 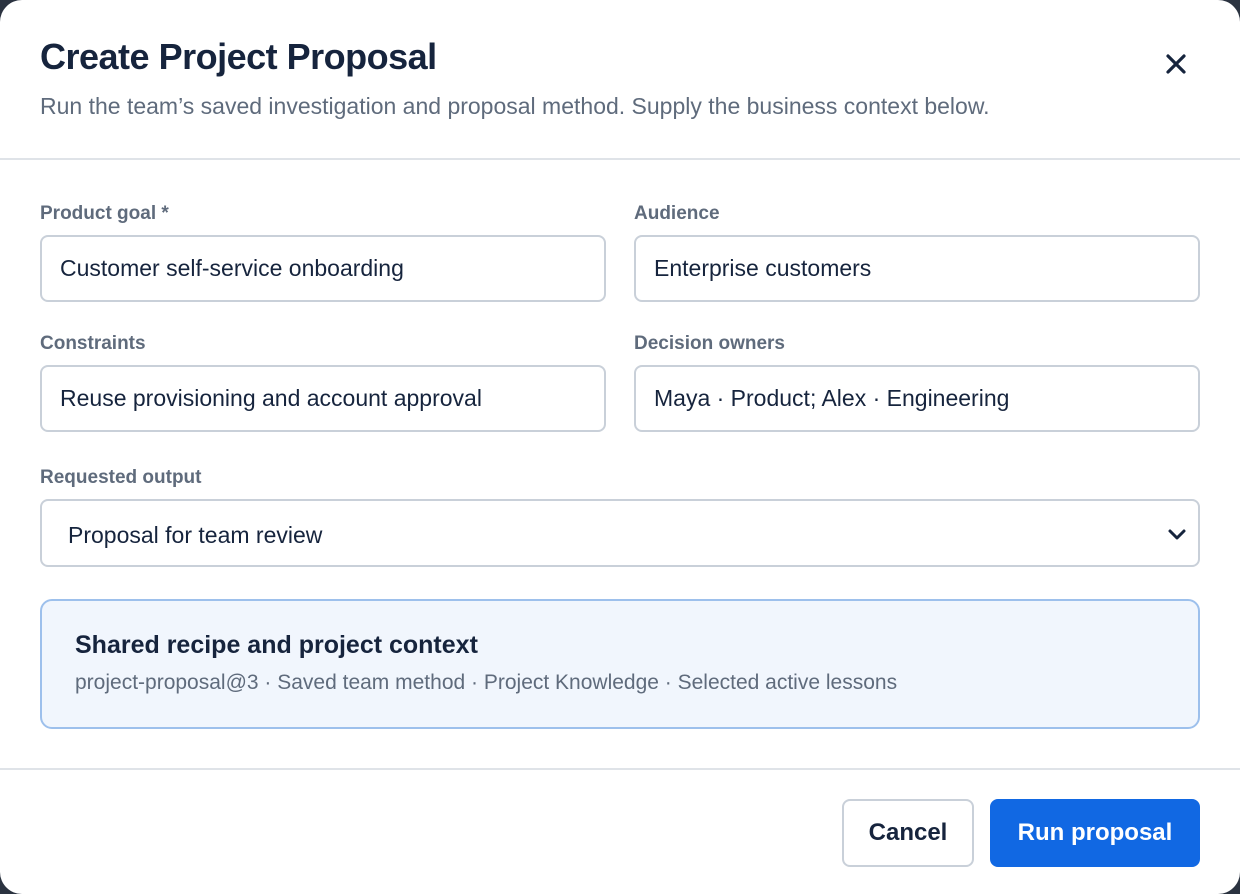 What do you see at coordinates (323, 398) in the screenshot?
I see `constraints-input` at bounding box center [323, 398].